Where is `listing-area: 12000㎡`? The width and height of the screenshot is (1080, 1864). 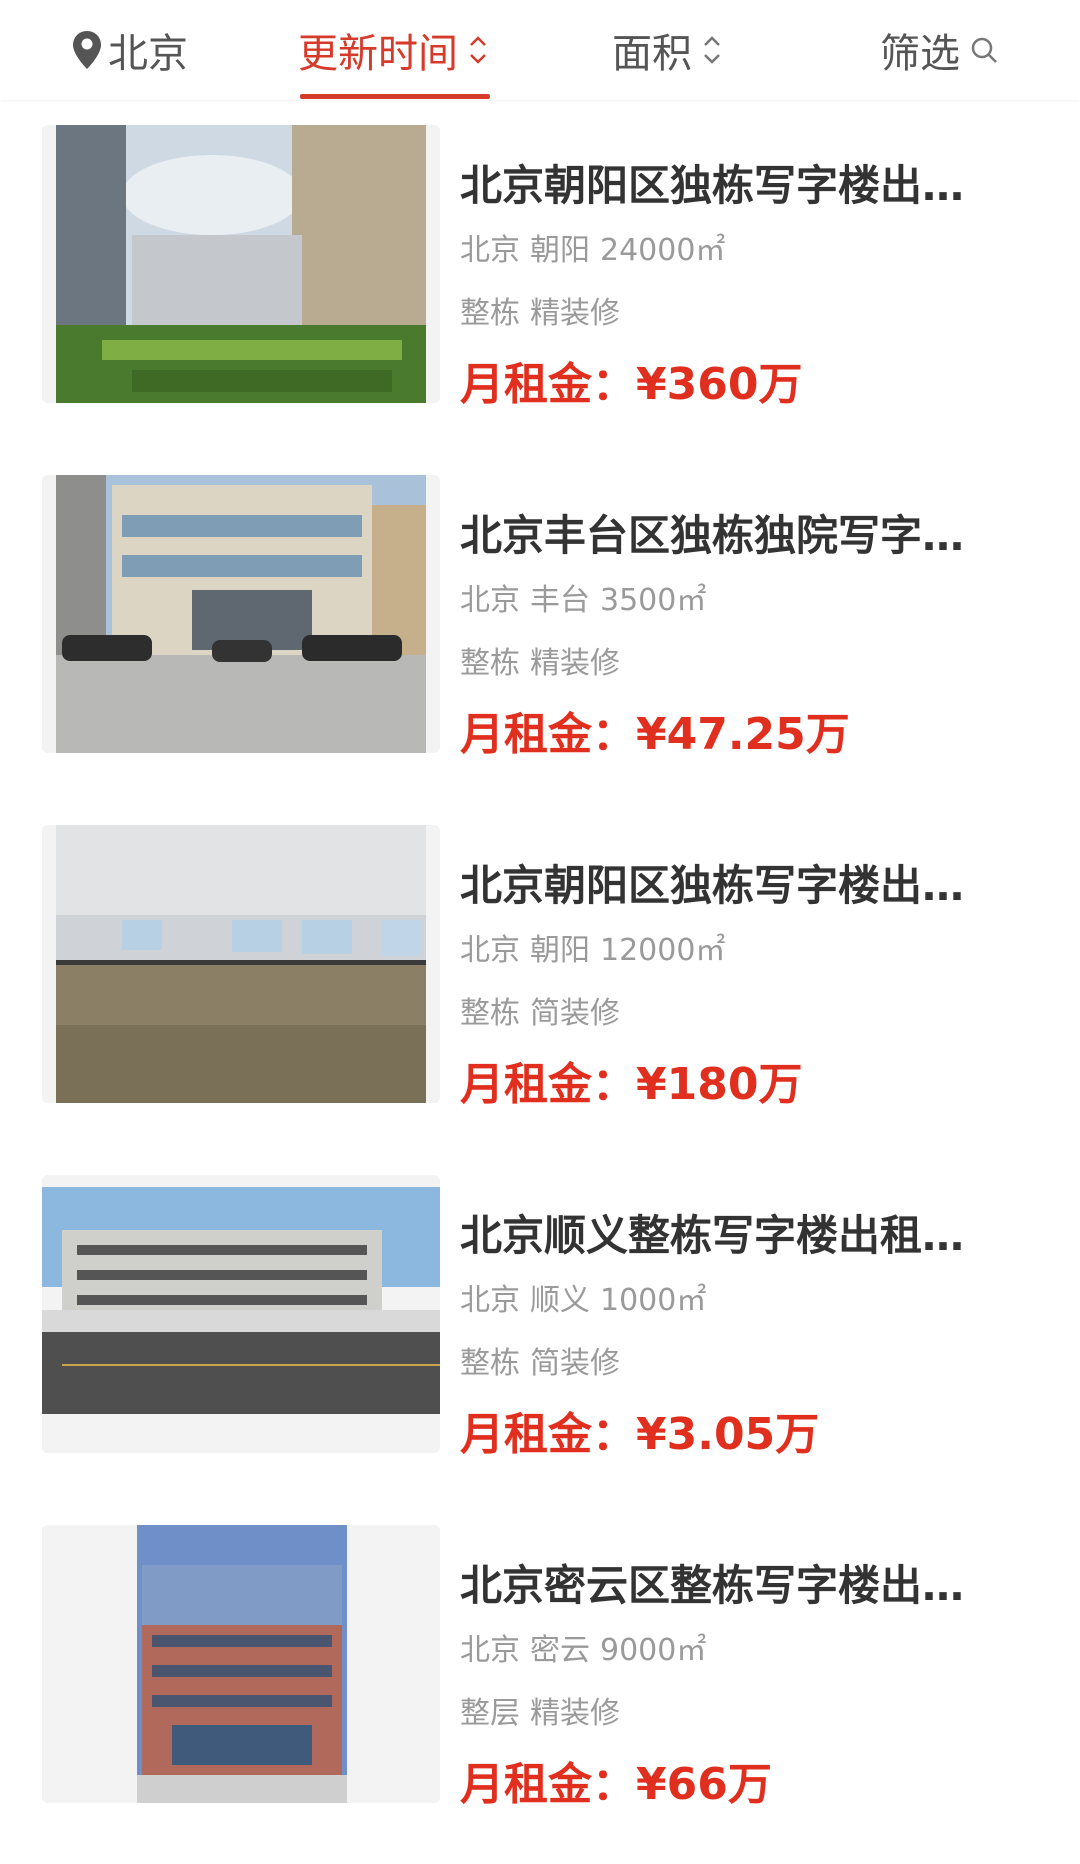 listing-area: 12000㎡ is located at coordinates (663, 950).